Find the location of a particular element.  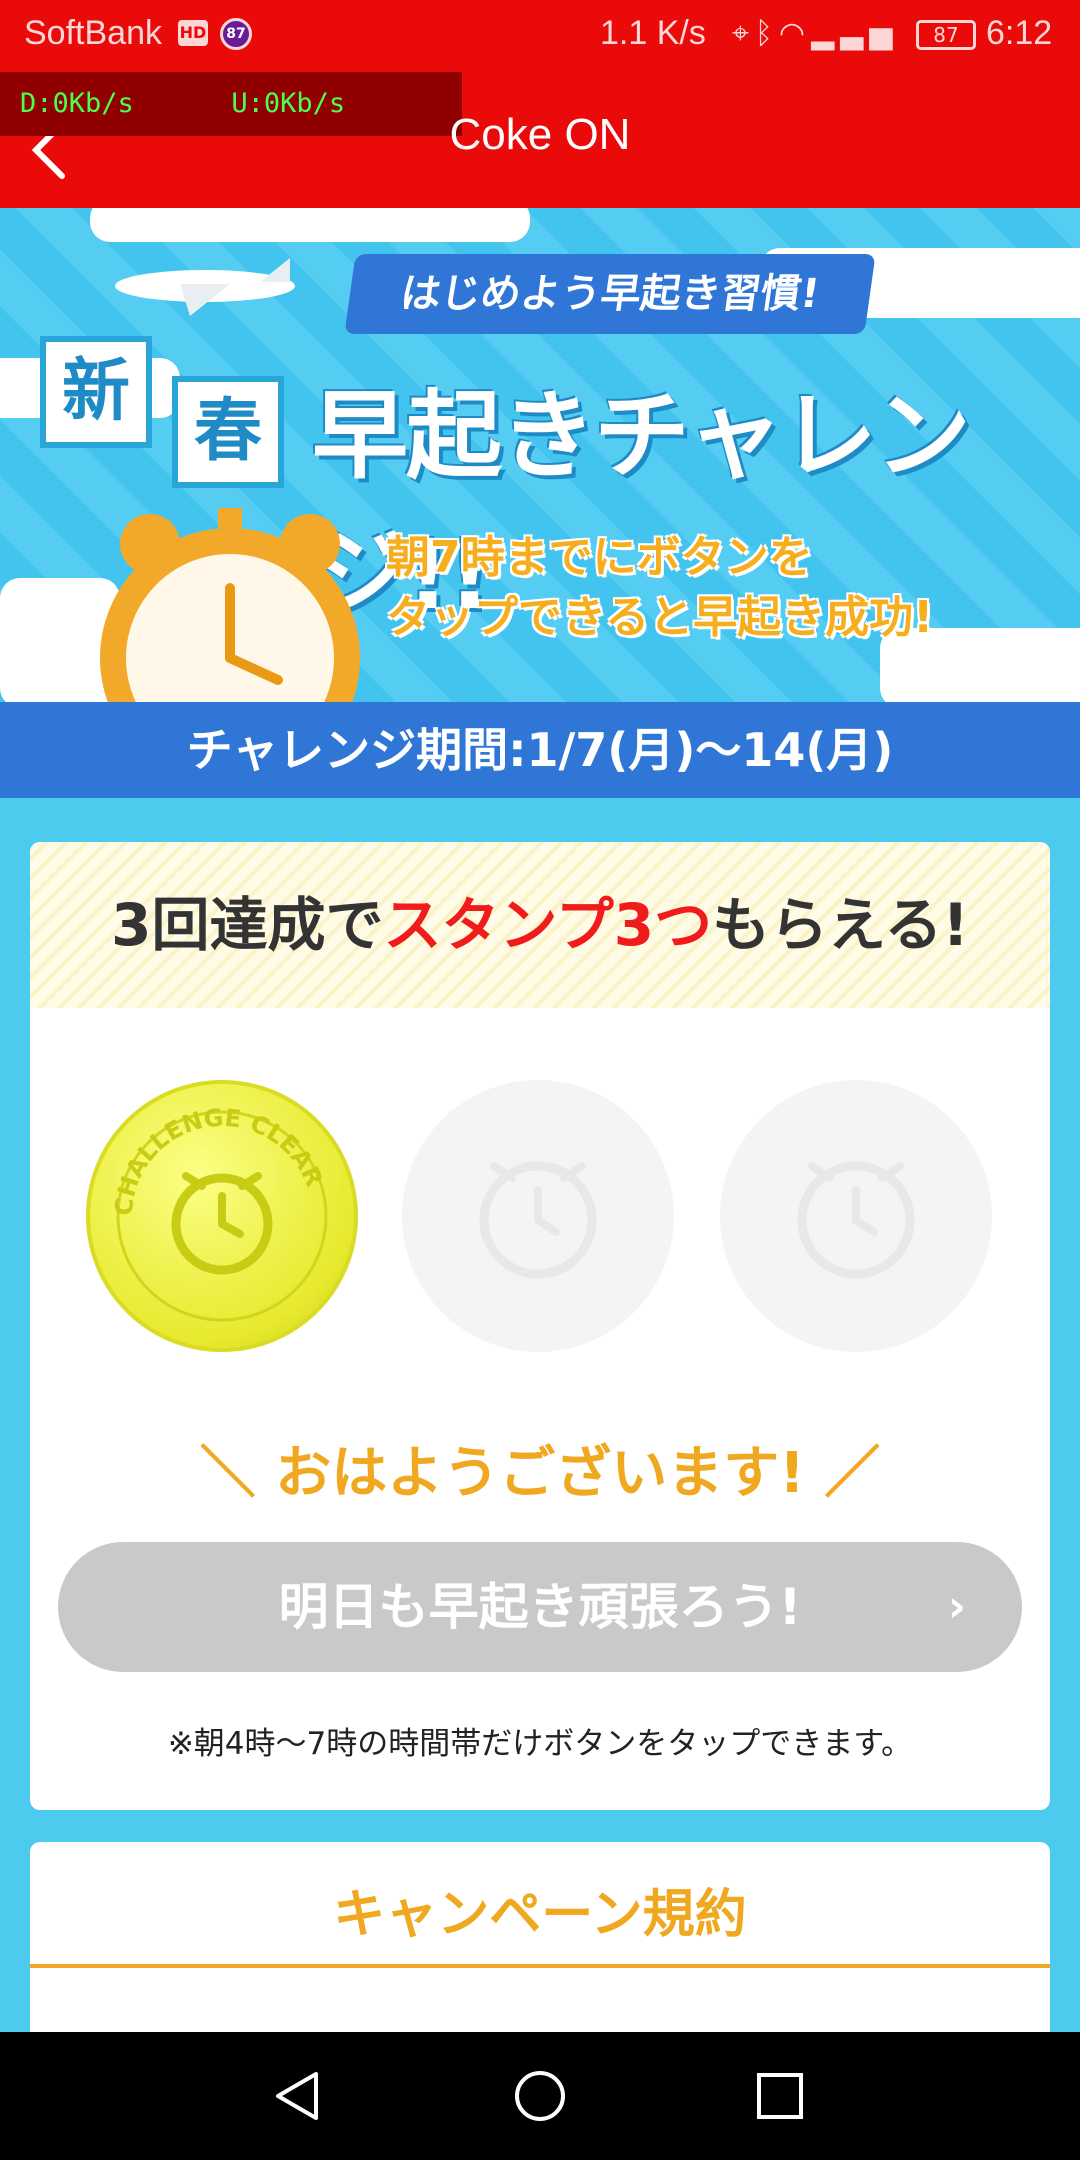

signal-icon: ▂▃▅ is located at coordinates (855, 33).